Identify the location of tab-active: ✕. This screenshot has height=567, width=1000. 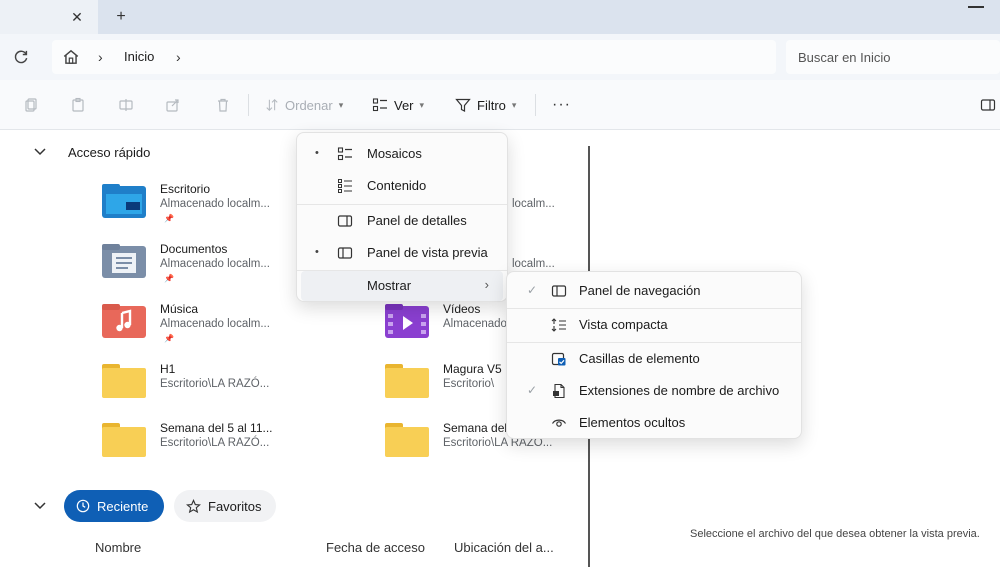
(49, 17).